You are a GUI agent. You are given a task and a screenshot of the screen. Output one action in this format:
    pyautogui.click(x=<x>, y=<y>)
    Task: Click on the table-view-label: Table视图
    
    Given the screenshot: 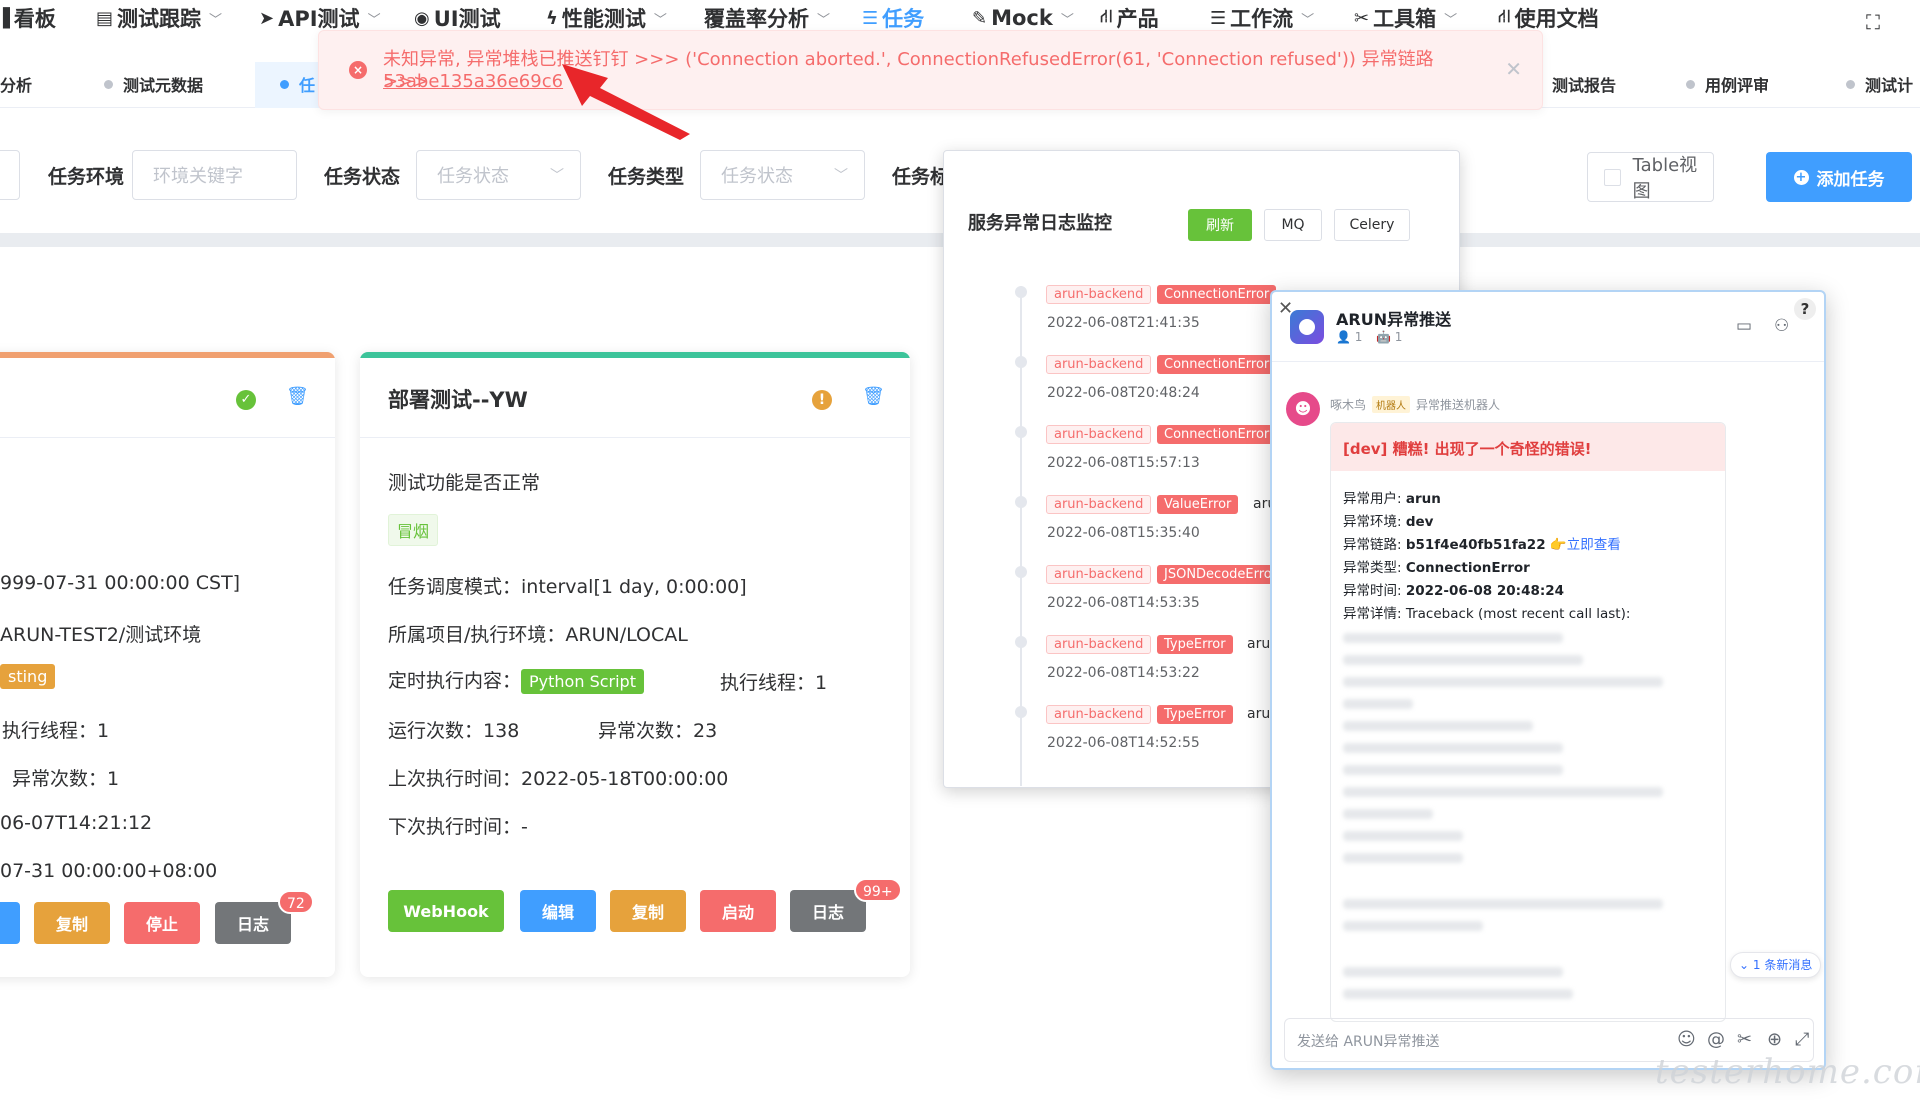 What is the action you would take?
    pyautogui.click(x=1665, y=178)
    